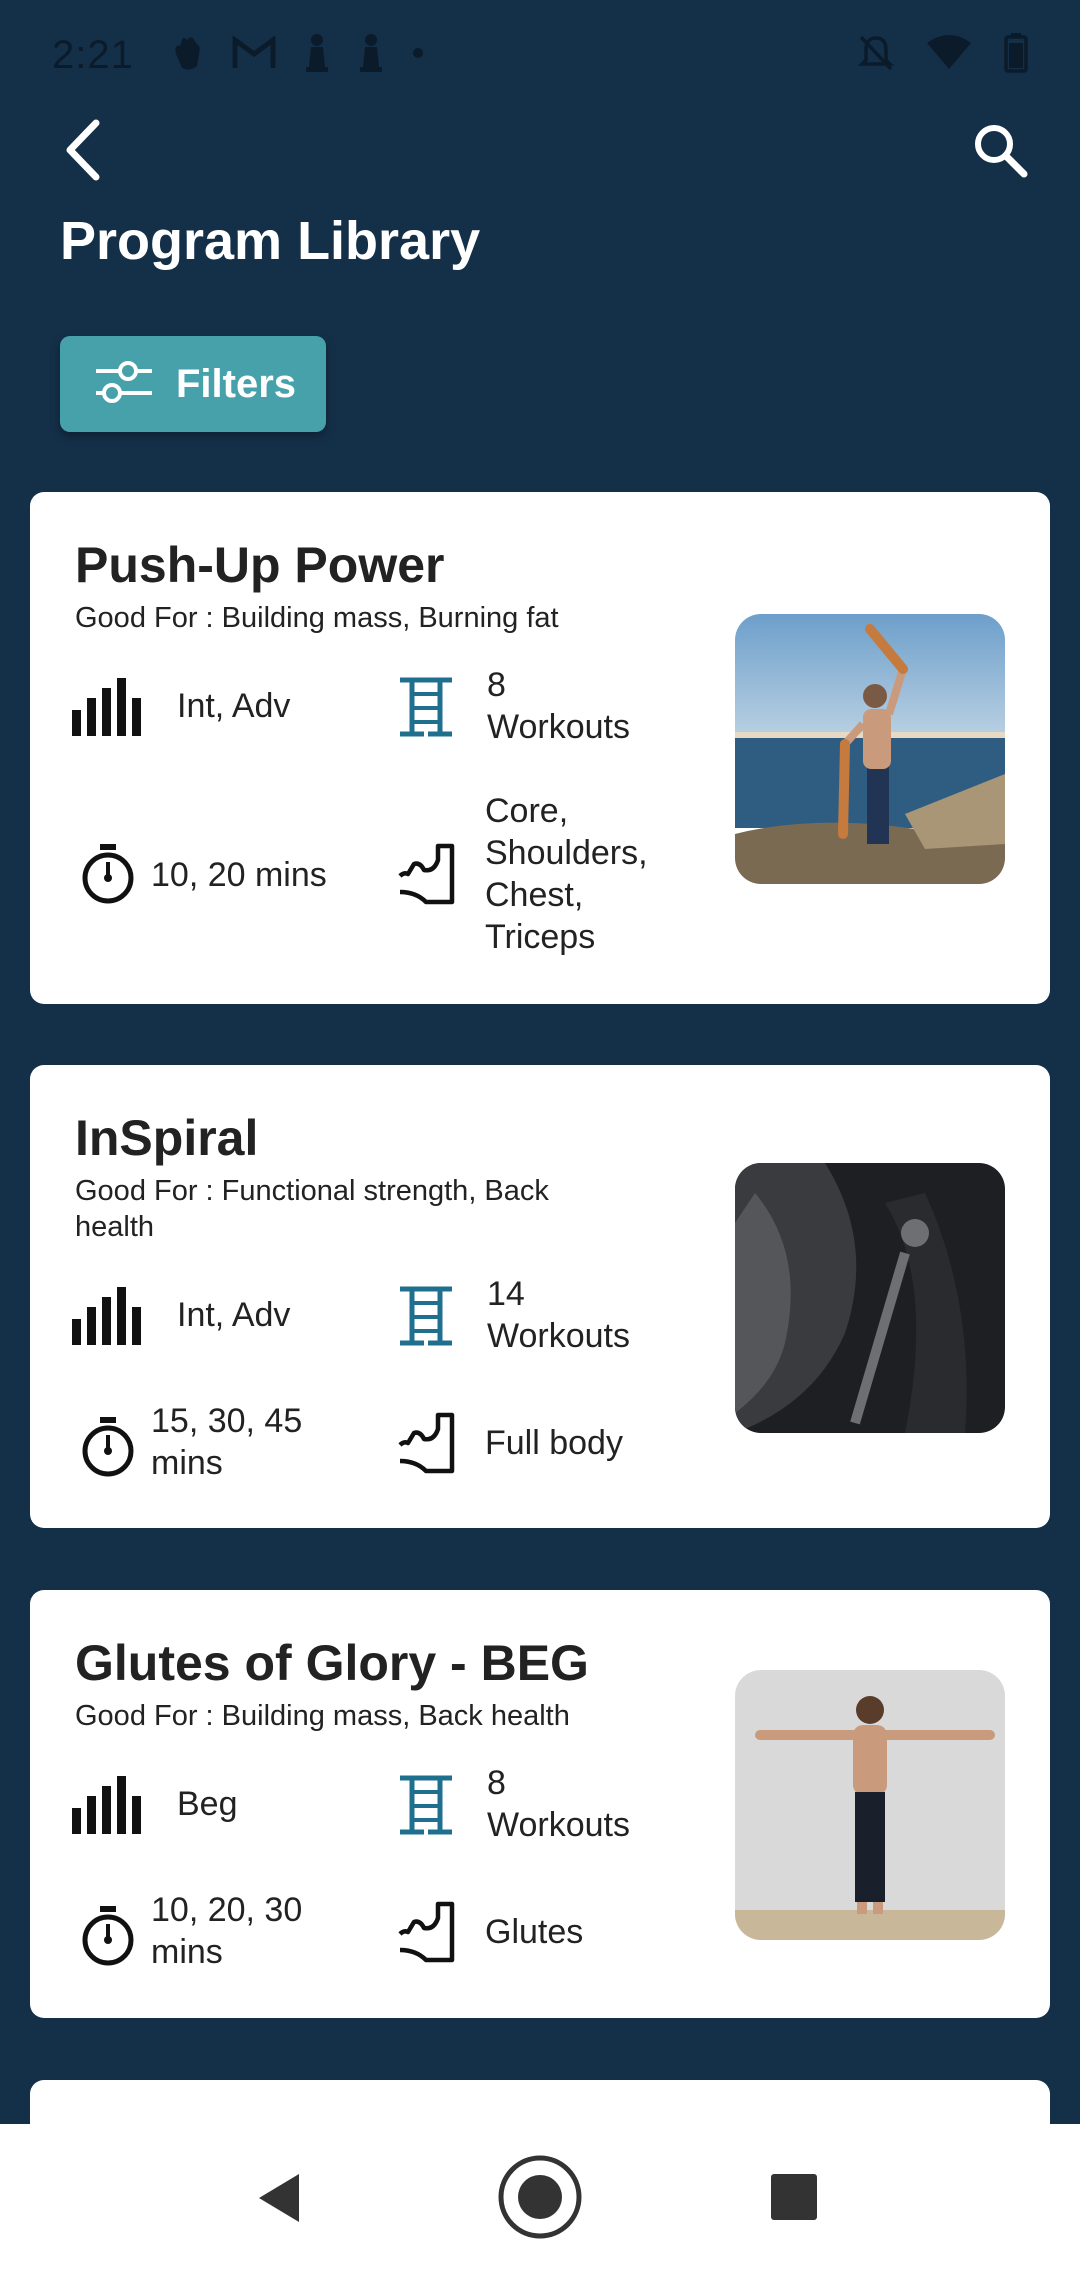 The image size is (1080, 2270). Describe the element at coordinates (566, 874) in the screenshot. I see `program-muscles: Core, Shoulders, Chest, Triceps` at that location.